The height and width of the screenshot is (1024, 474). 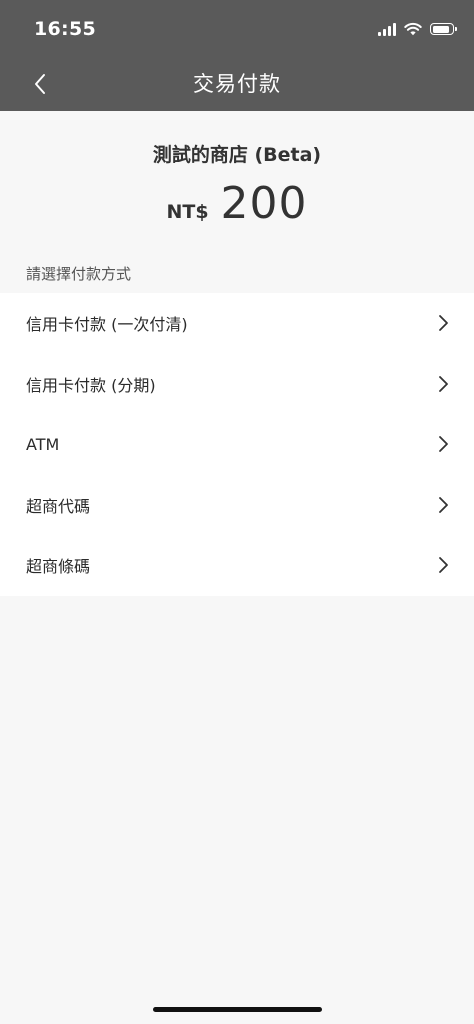 I want to click on section-label: 請選擇付款方式, so click(x=79, y=274).